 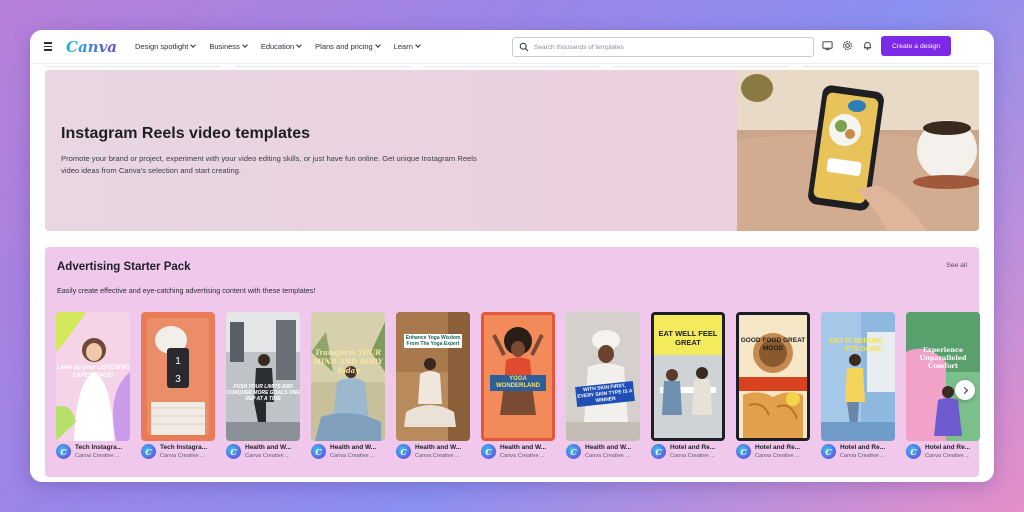 What do you see at coordinates (403, 46) in the screenshot?
I see `nav-label: Learn` at bounding box center [403, 46].